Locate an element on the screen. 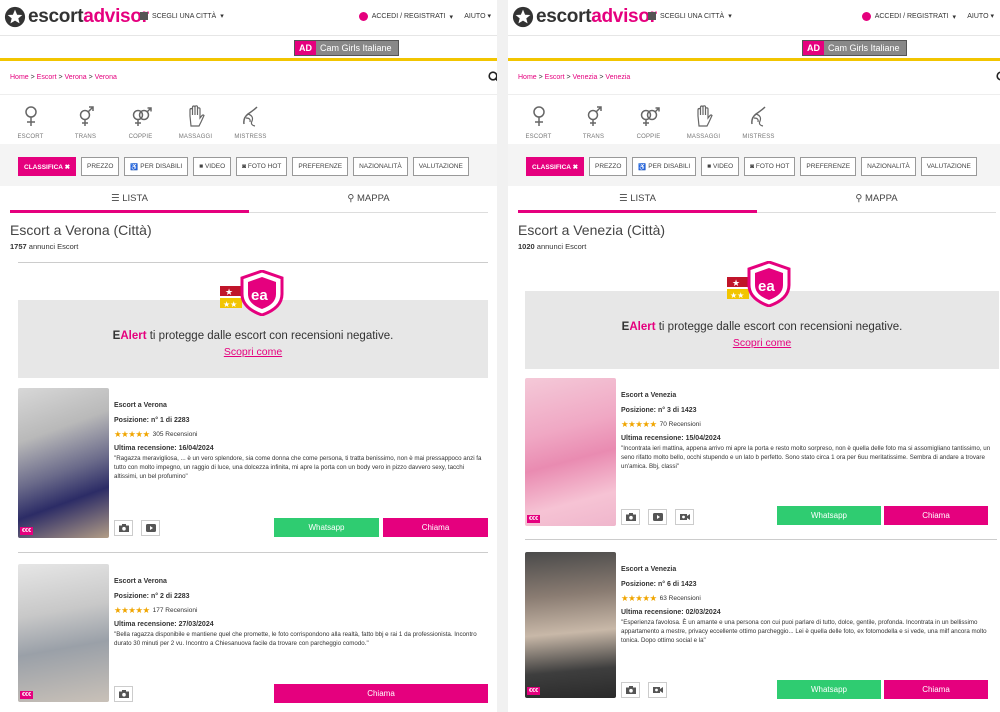 Image resolution: width=1000 pixels, height=712 pixels. logo-text: escortadvisor is located at coordinates (88, 16).